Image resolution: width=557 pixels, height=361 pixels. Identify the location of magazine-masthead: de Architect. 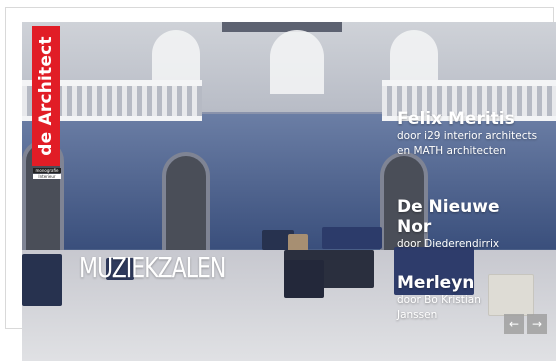
(46, 96).